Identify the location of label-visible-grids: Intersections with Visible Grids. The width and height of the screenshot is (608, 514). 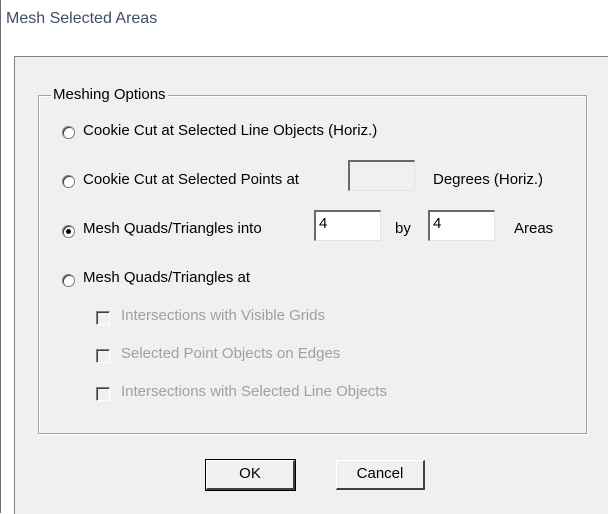
(223, 315).